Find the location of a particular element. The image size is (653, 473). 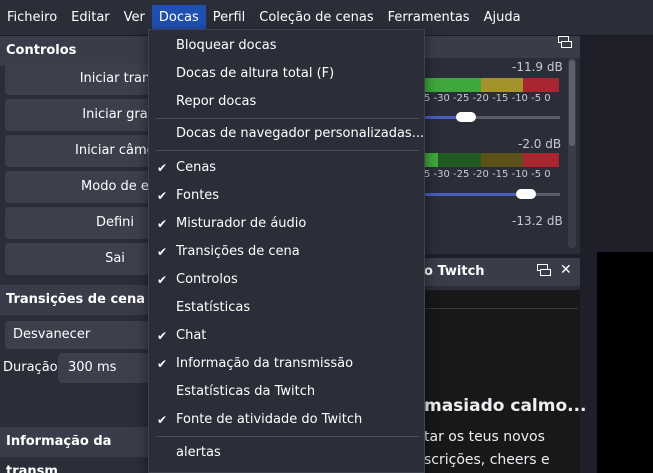

close-icon: ✕ is located at coordinates (566, 270).